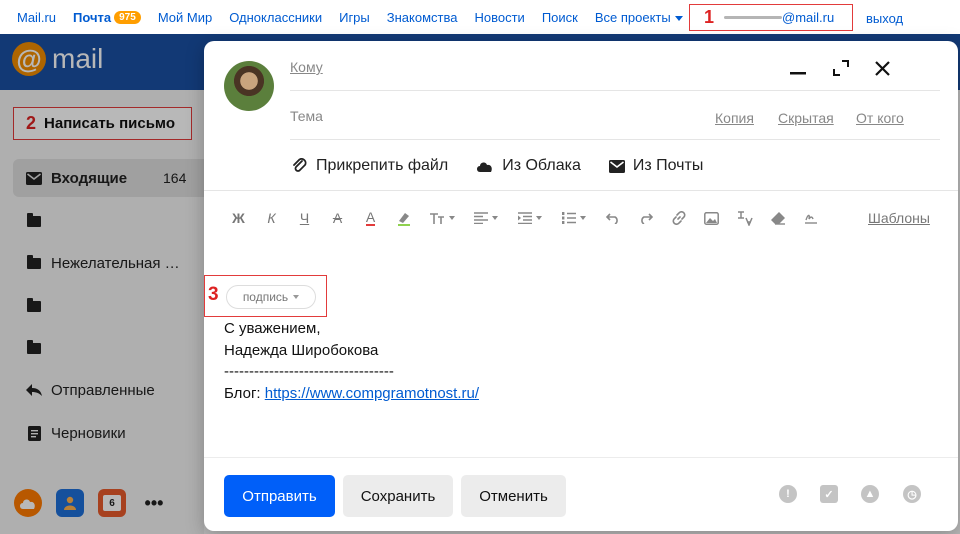 This screenshot has height=534, width=960. What do you see at coordinates (372, 393) in the screenshot?
I see `blog-link: https://www.compgramotnost.ru/` at bounding box center [372, 393].